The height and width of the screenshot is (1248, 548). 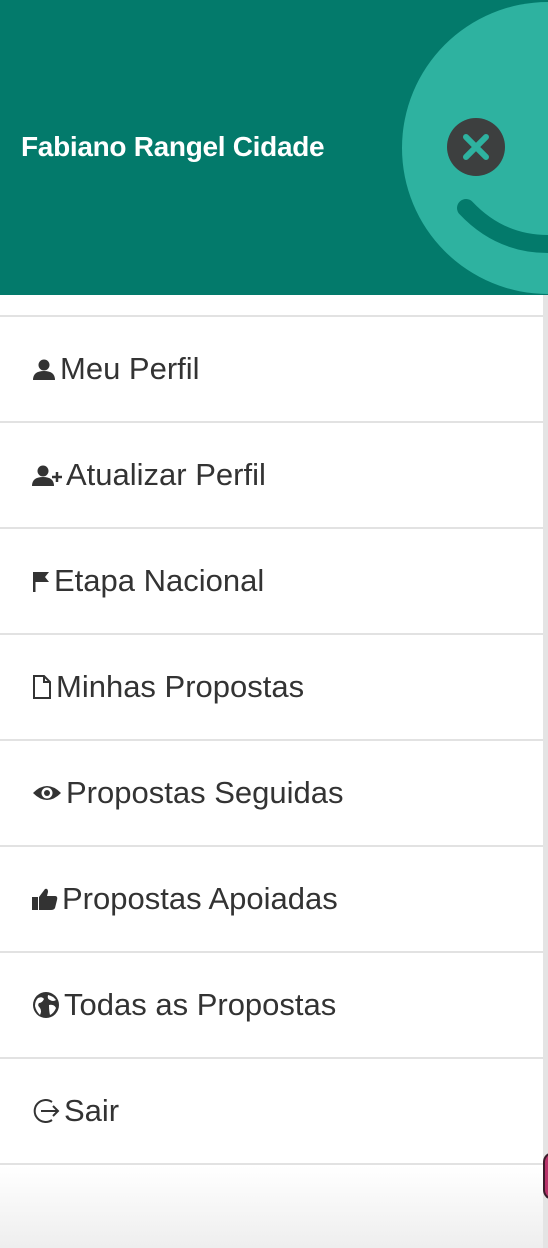 What do you see at coordinates (180, 686) in the screenshot?
I see `menu-item-label: Minhas Propostas` at bounding box center [180, 686].